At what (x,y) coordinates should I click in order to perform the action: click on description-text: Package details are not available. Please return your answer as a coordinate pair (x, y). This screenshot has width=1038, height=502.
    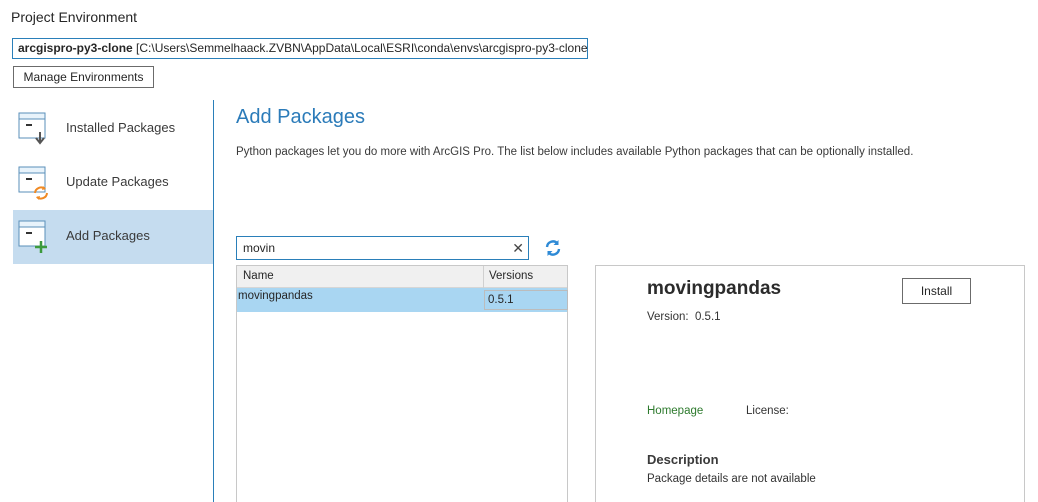
    Looking at the image, I should click on (731, 479).